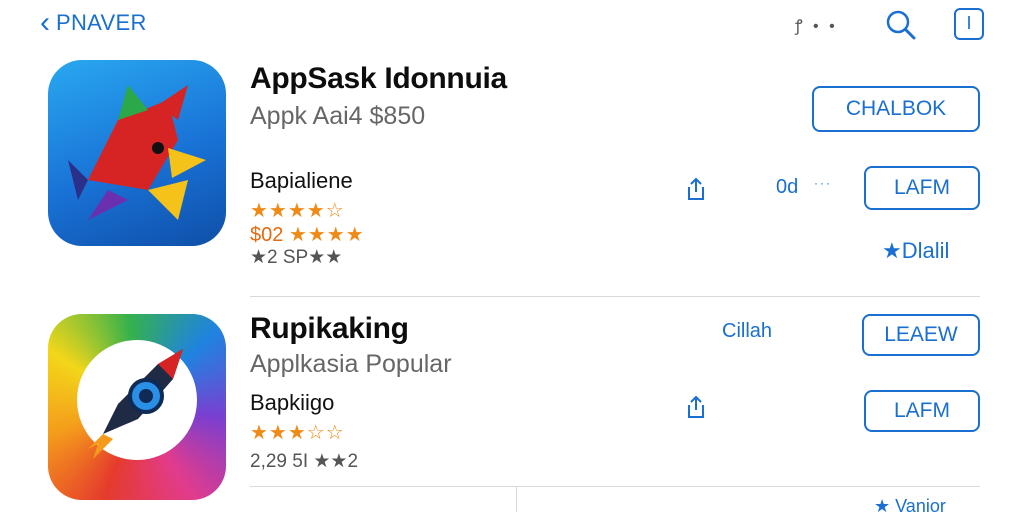 The height and width of the screenshot is (512, 1024). I want to click on counter-label: 0d, so click(787, 187).